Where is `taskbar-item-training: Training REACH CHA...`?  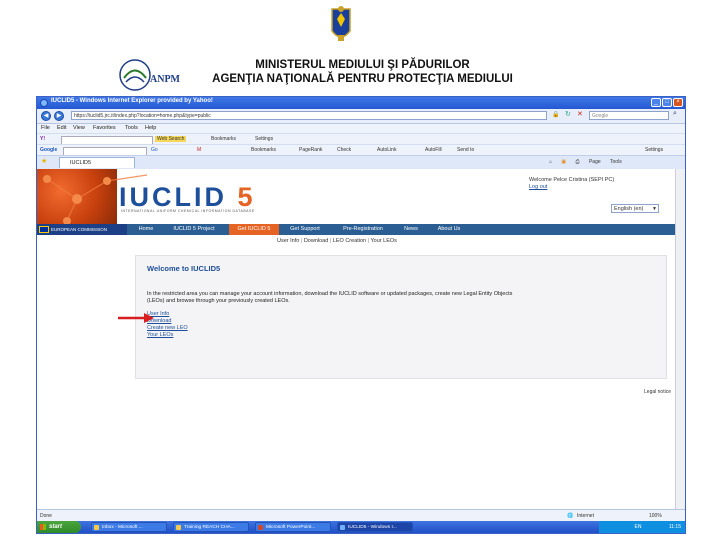 taskbar-item-training: Training REACH CHA... is located at coordinates (211, 527).